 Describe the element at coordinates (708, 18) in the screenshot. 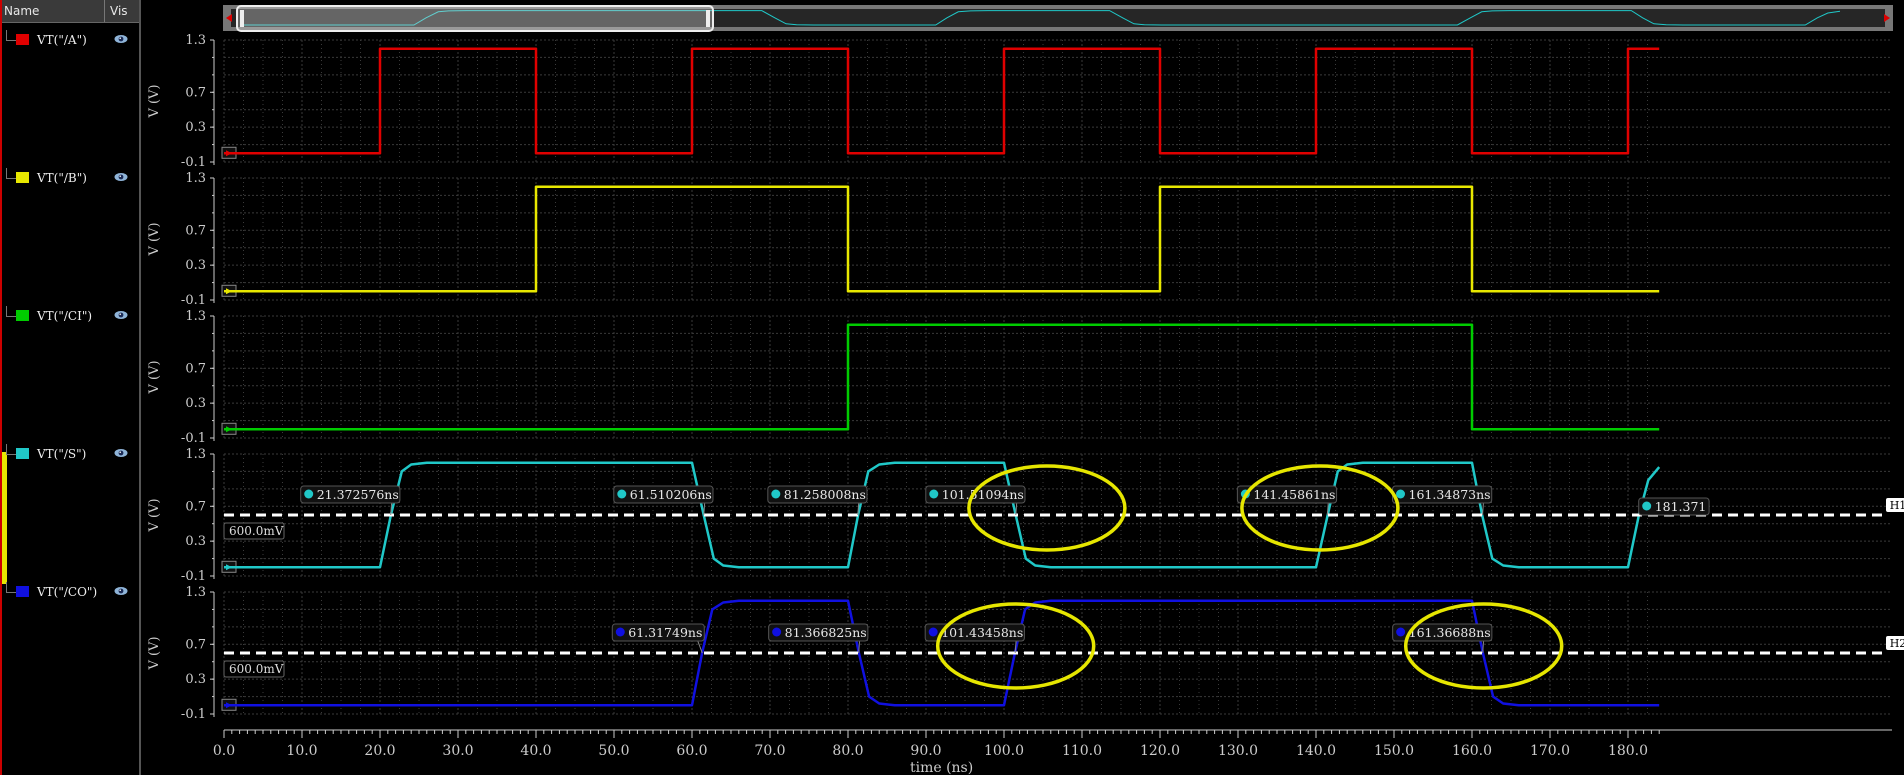

I see `viewport-right-handle` at that location.